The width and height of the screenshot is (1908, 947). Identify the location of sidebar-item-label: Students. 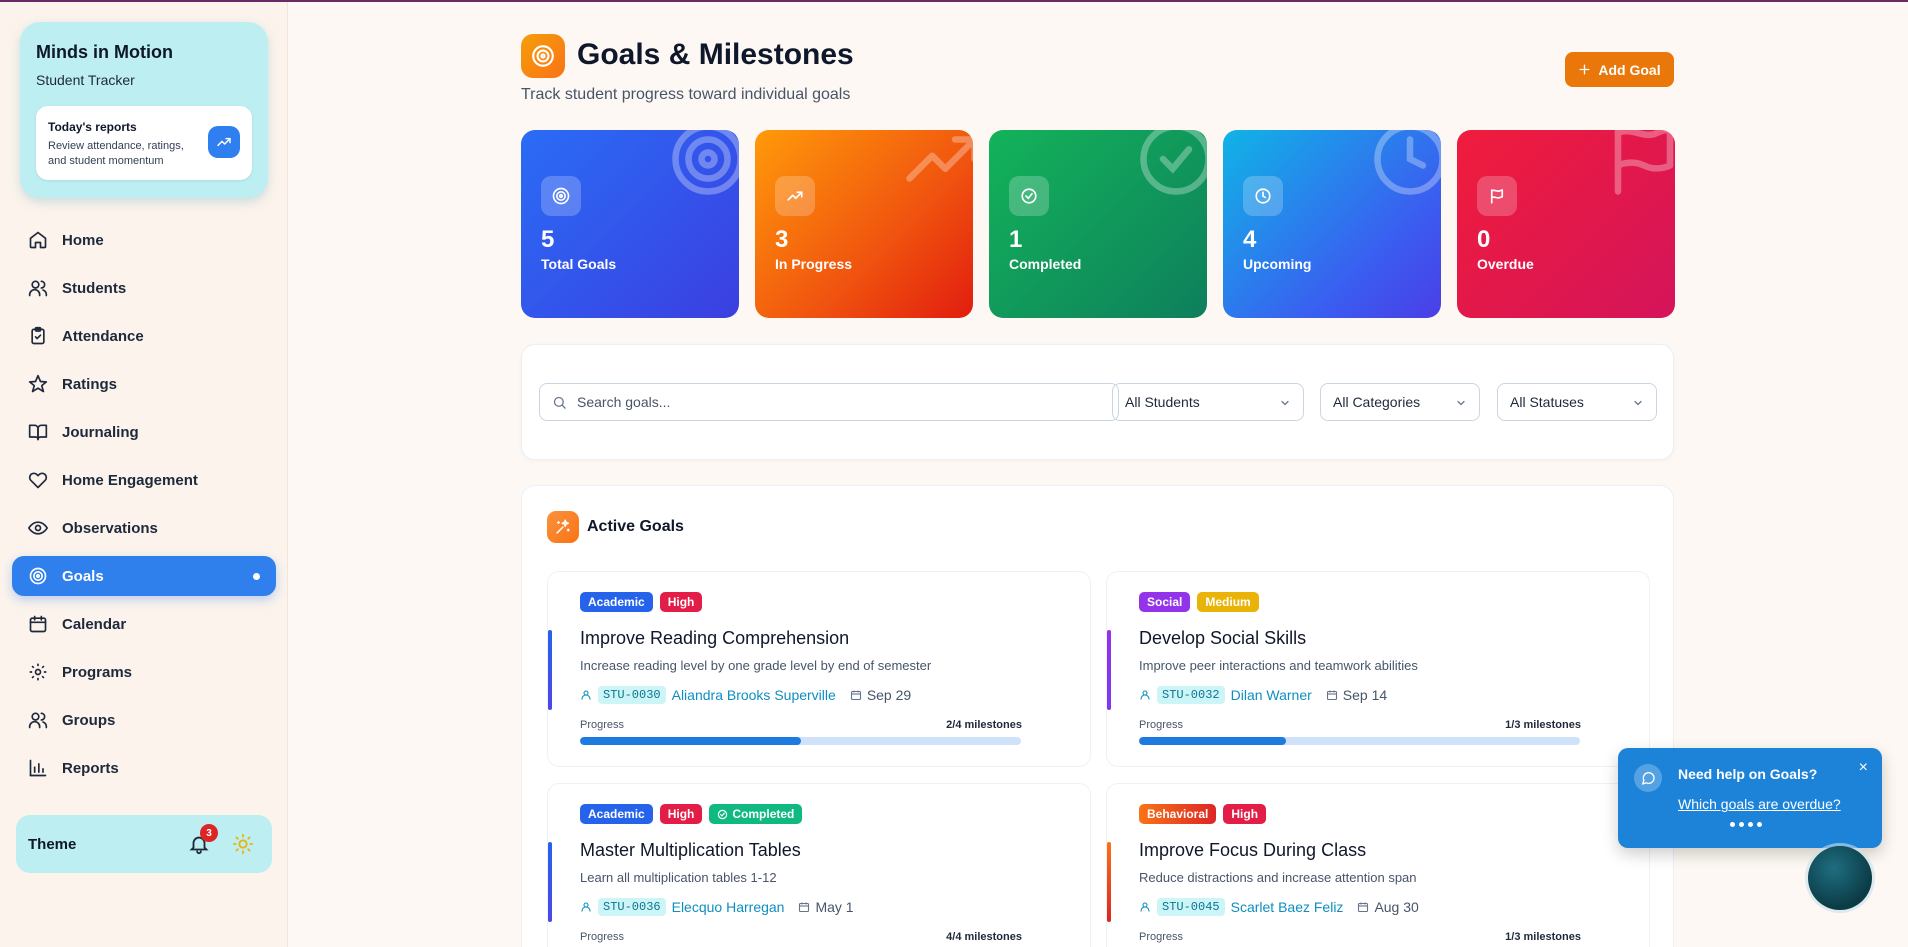
(94, 288).